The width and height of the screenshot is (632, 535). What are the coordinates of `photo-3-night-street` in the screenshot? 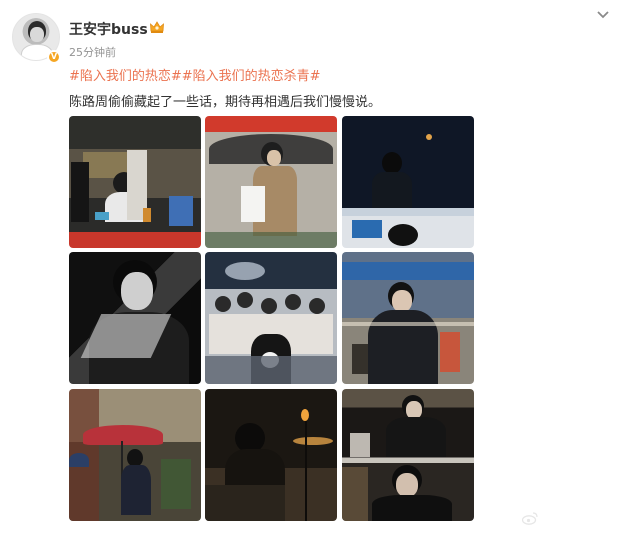 It's located at (408, 182).